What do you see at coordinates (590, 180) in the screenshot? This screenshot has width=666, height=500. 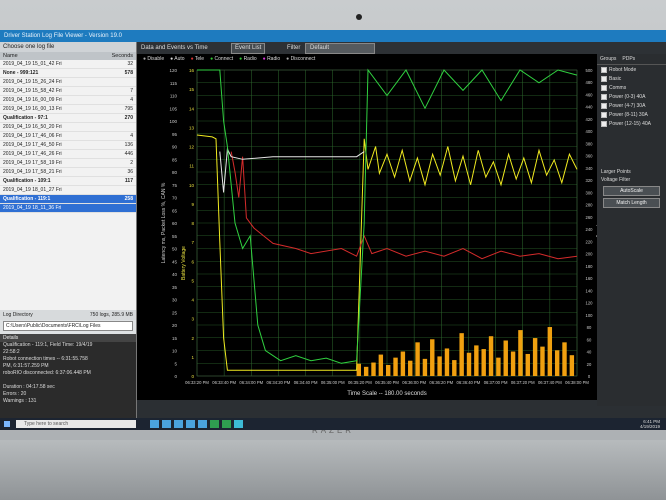 I see `y-right-tick-label: 320` at bounding box center [590, 180].